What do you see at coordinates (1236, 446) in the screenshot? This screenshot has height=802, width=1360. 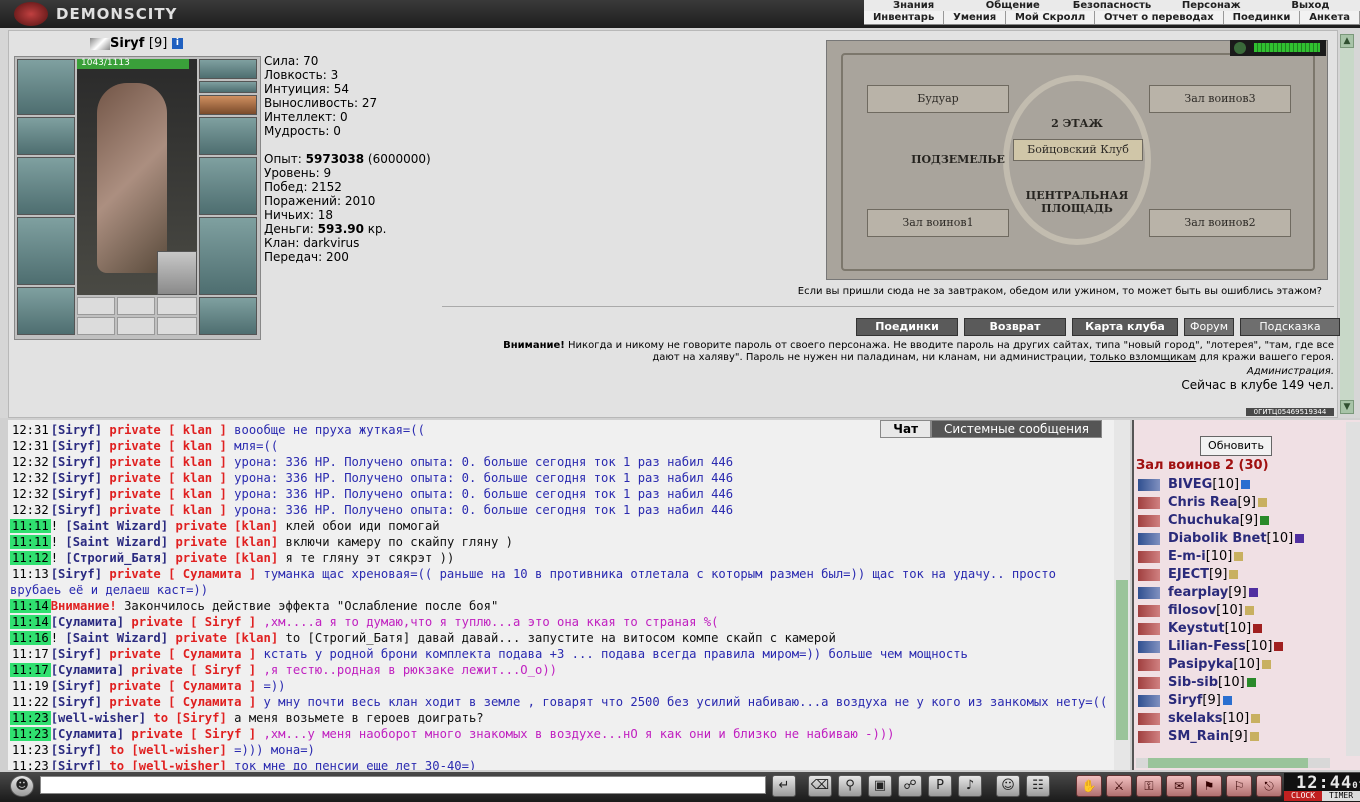 I see `refresh-button: Обновить` at bounding box center [1236, 446].